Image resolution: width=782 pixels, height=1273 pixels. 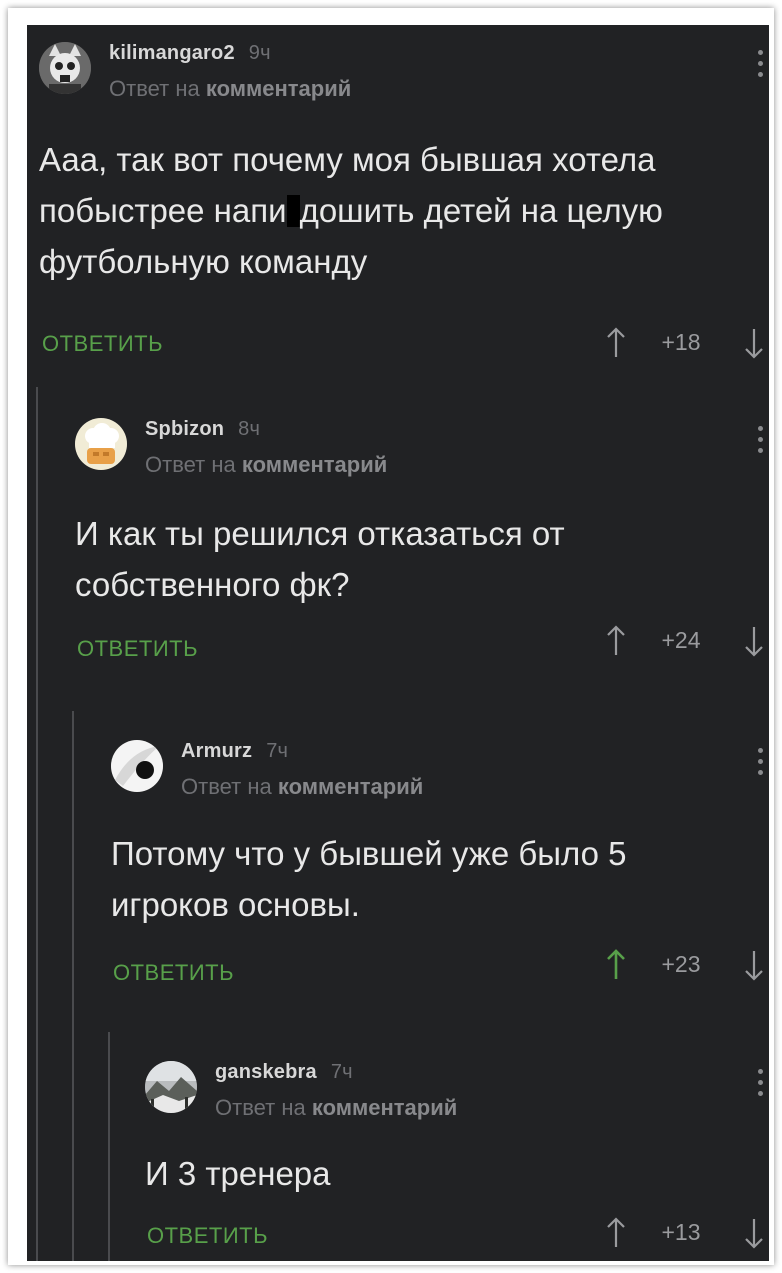 What do you see at coordinates (137, 766) in the screenshot?
I see `white-feather-avatar` at bounding box center [137, 766].